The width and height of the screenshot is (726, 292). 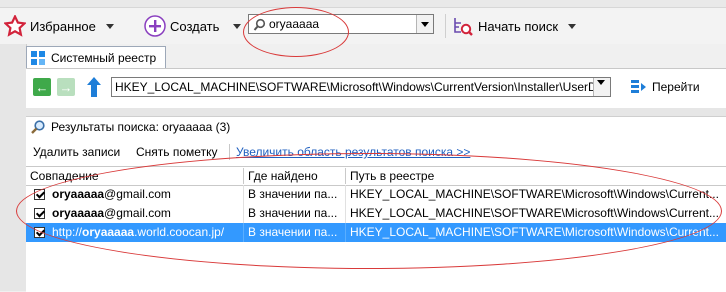 What do you see at coordinates (536, 176) in the screenshot?
I see `column-header-path: Путь в реестре` at bounding box center [536, 176].